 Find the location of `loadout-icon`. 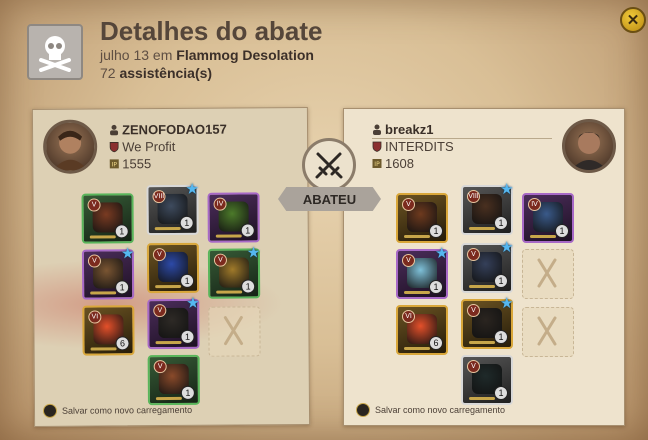

loadout-icon is located at coordinates (50, 410).